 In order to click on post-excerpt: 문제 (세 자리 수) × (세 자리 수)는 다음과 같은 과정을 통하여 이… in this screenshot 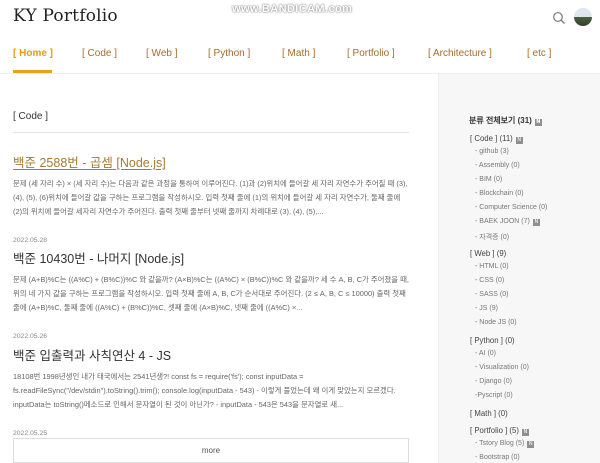, I will do `click(211, 198)`.